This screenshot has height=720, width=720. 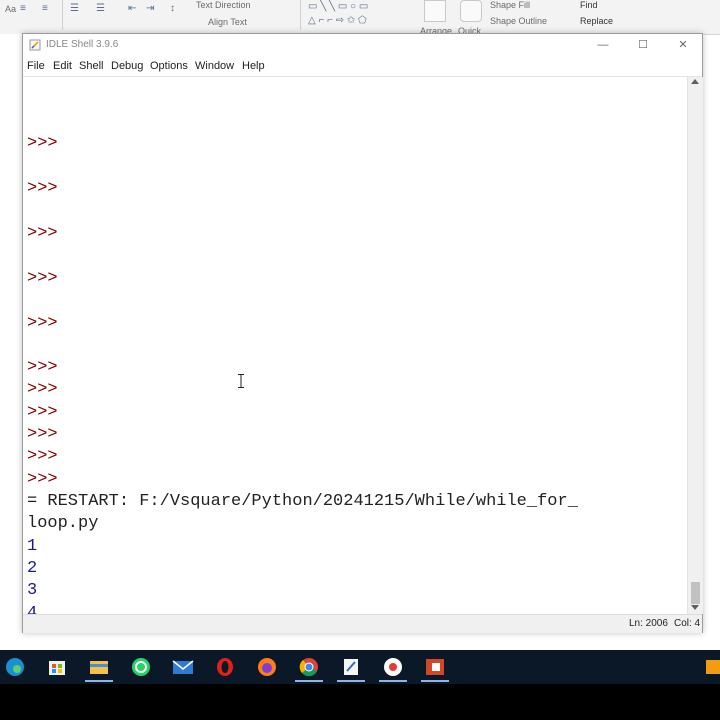 I want to click on quick-styles-icon, so click(x=471, y=11).